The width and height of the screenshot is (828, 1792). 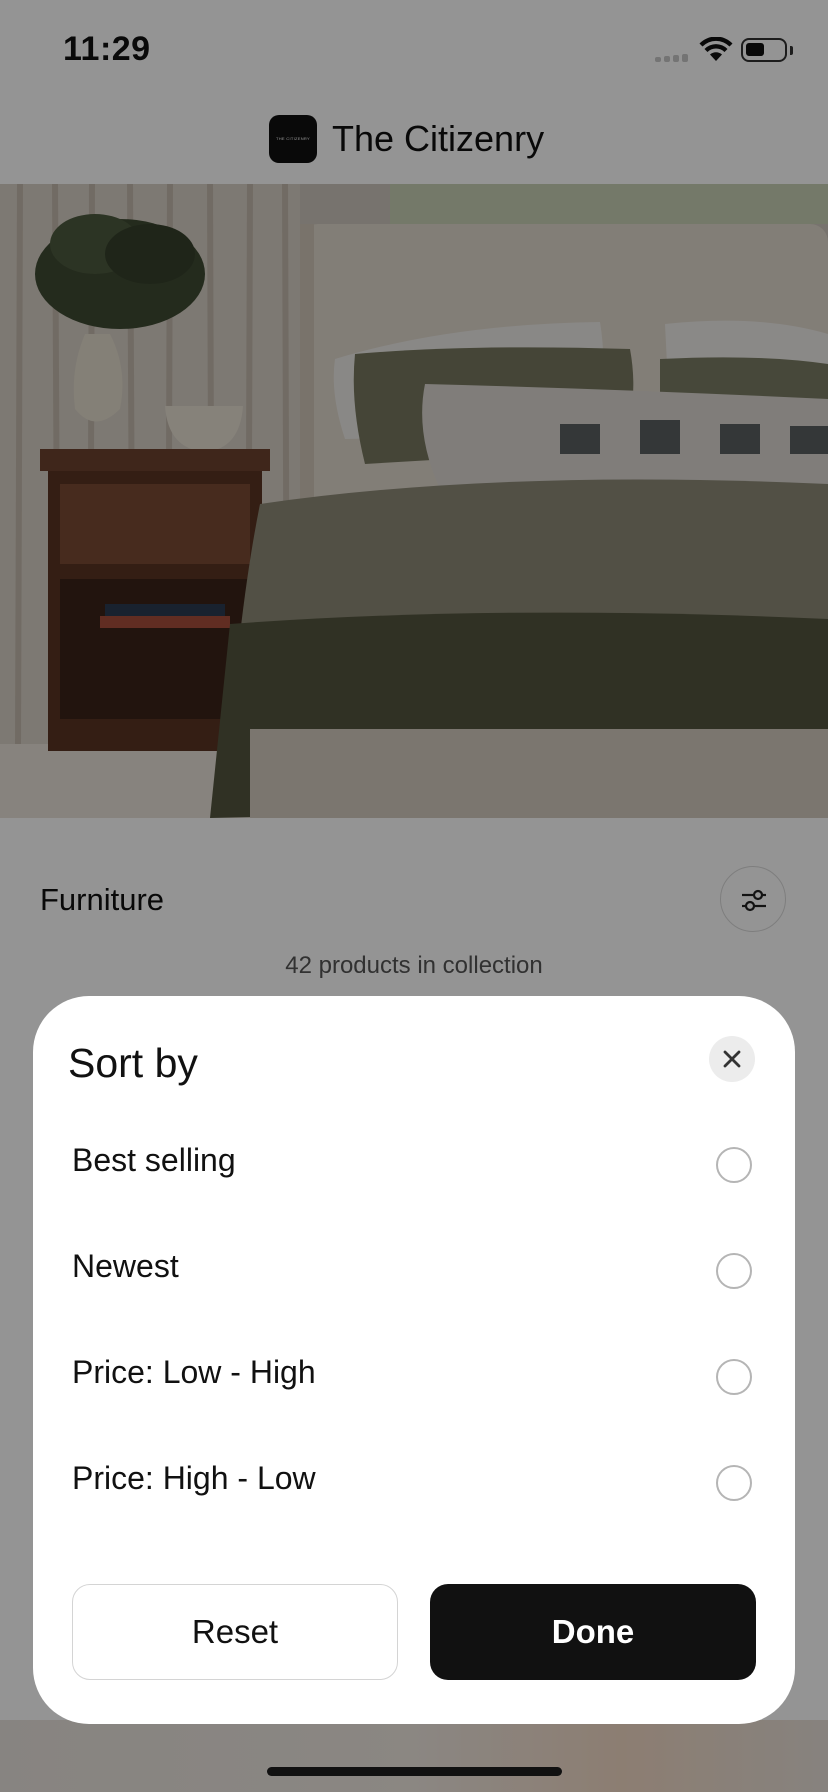 I want to click on home-indicator, so click(x=414, y=1771).